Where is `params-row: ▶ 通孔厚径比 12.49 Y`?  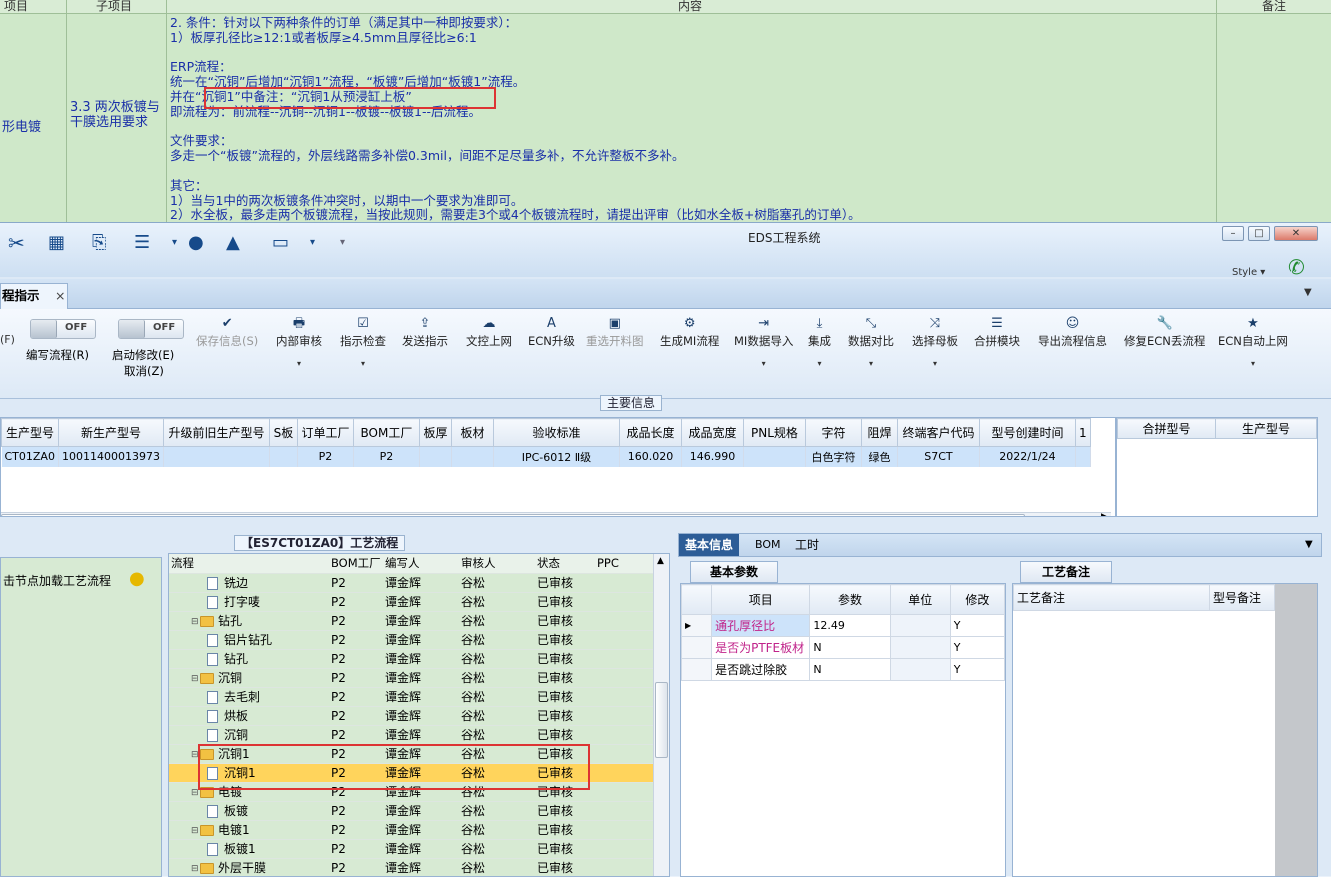
params-row: ▶ 通孔厚径比 12.49 Y is located at coordinates (843, 625).